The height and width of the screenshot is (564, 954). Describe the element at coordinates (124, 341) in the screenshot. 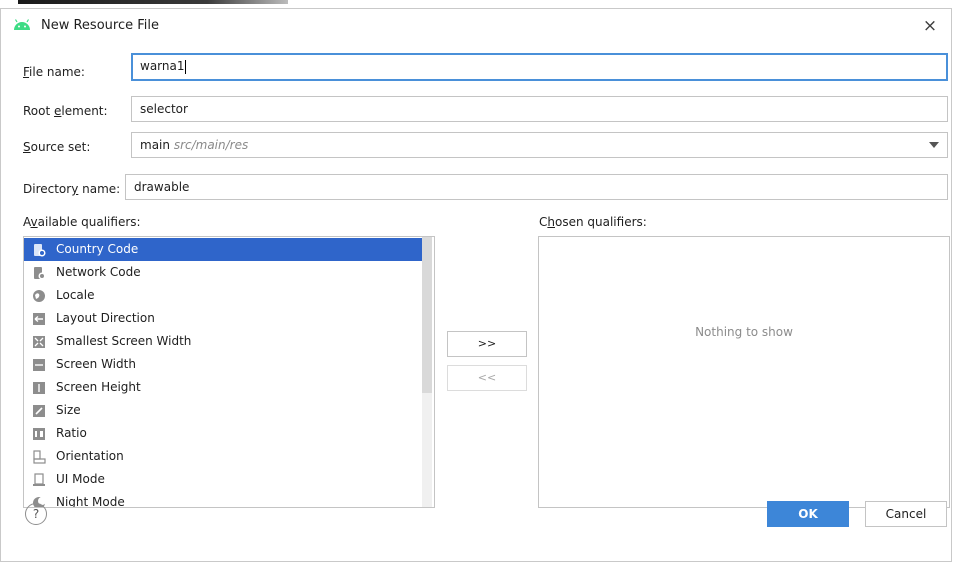

I see `list-item-label: Smallest Screen Width` at that location.